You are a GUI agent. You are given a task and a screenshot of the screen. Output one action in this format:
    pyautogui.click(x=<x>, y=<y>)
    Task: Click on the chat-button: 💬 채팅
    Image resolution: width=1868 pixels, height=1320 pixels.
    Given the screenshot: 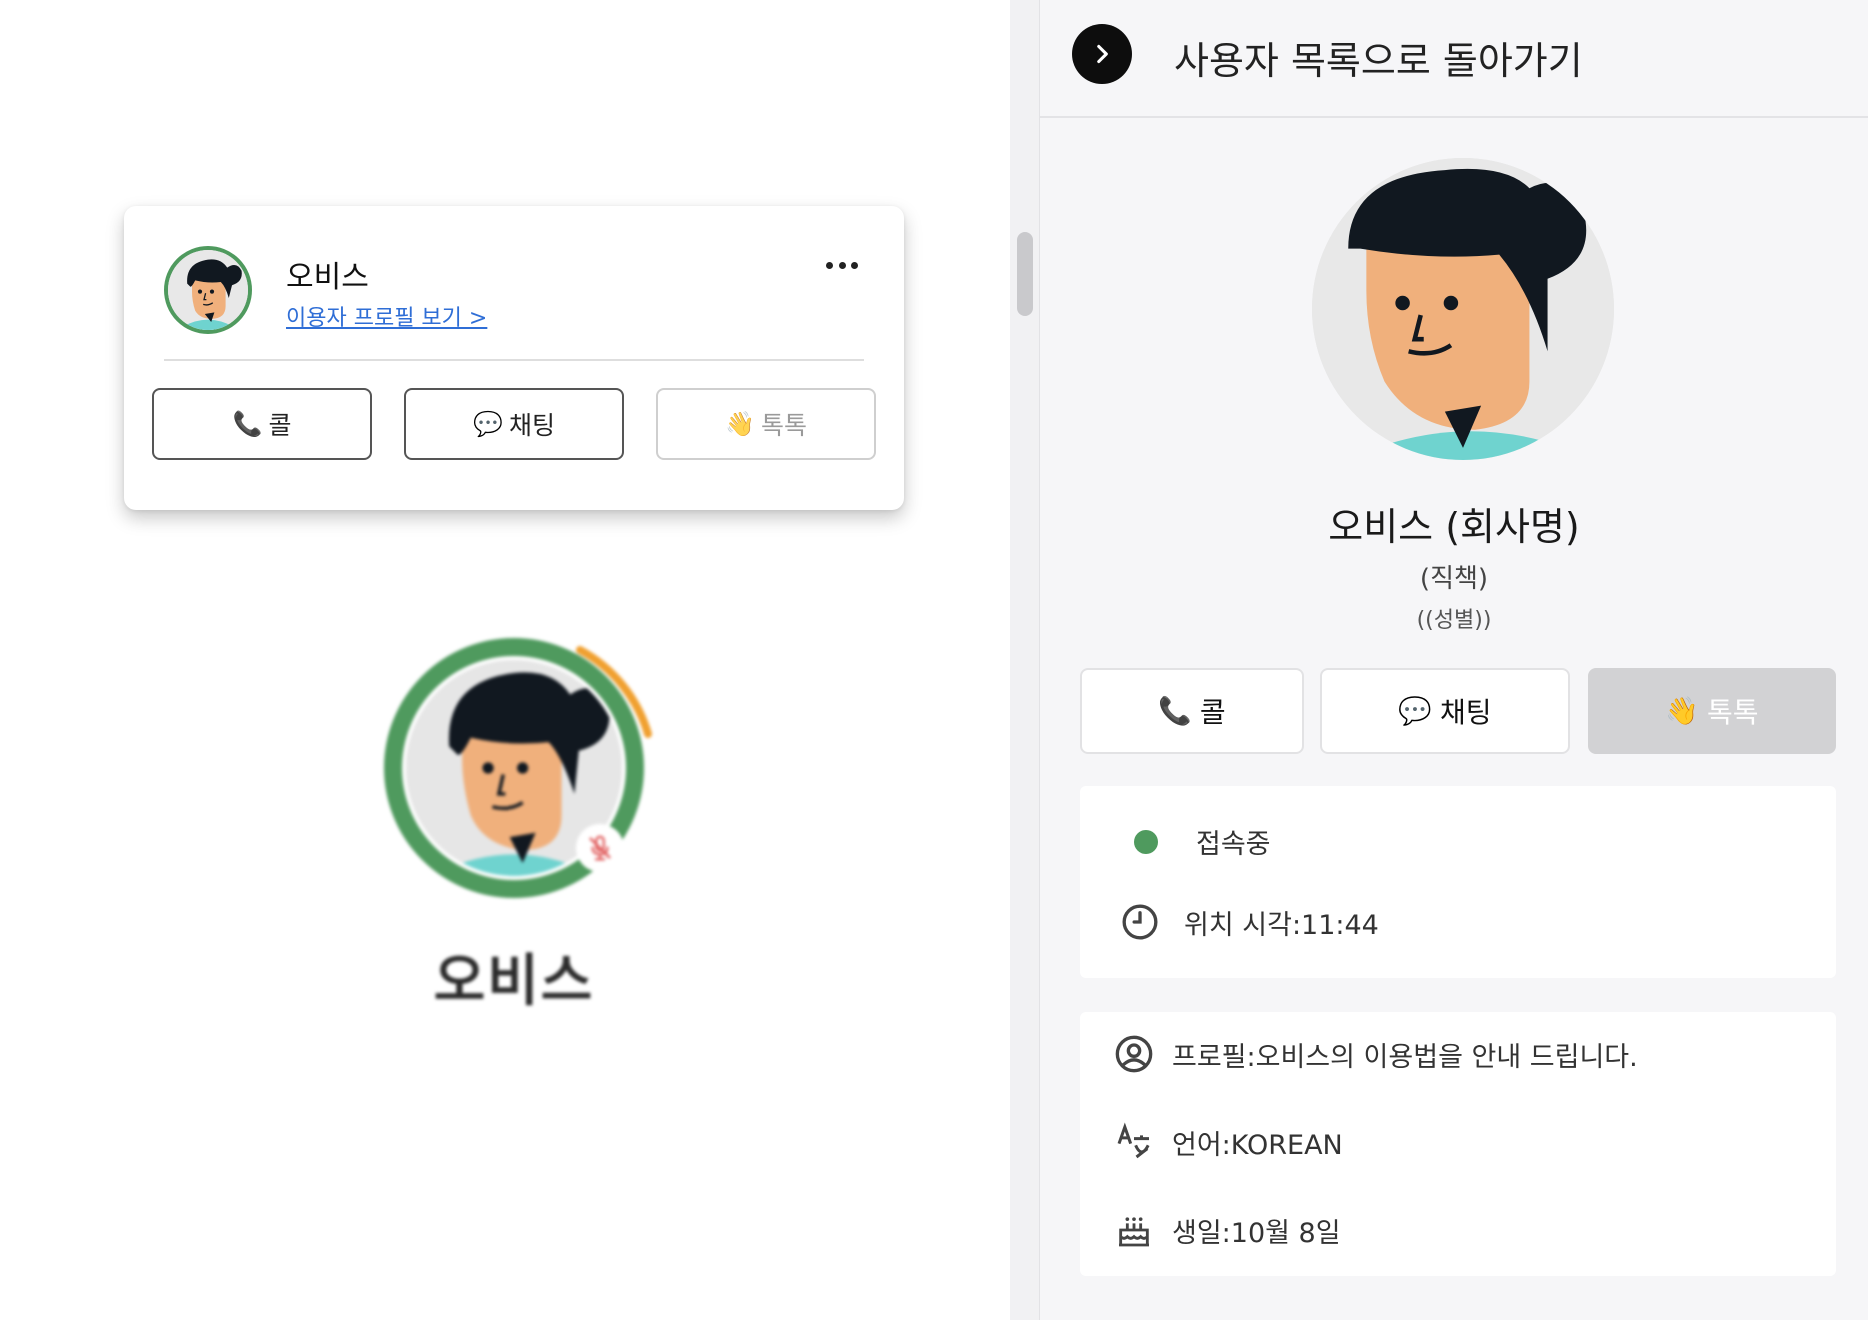 What is the action you would take?
    pyautogui.click(x=1445, y=711)
    